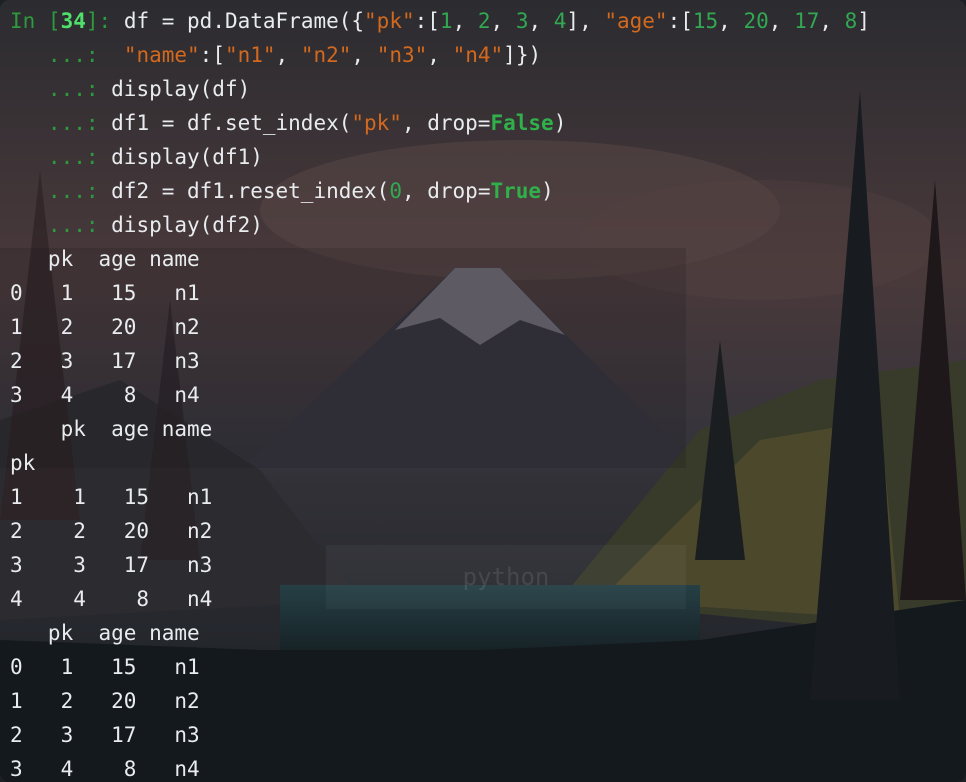  What do you see at coordinates (111, 599) in the screenshot?
I see `df1-row: 4 4 8 n4` at bounding box center [111, 599].